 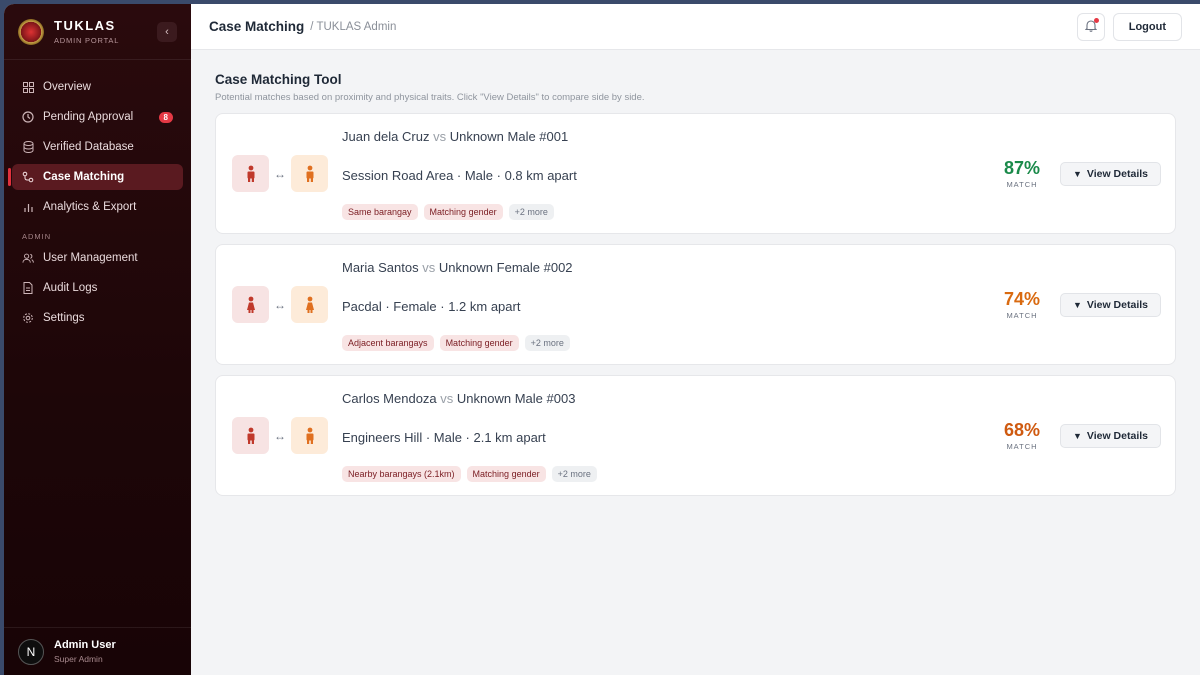 I want to click on sidebar-item-label: Overview, so click(x=67, y=87).